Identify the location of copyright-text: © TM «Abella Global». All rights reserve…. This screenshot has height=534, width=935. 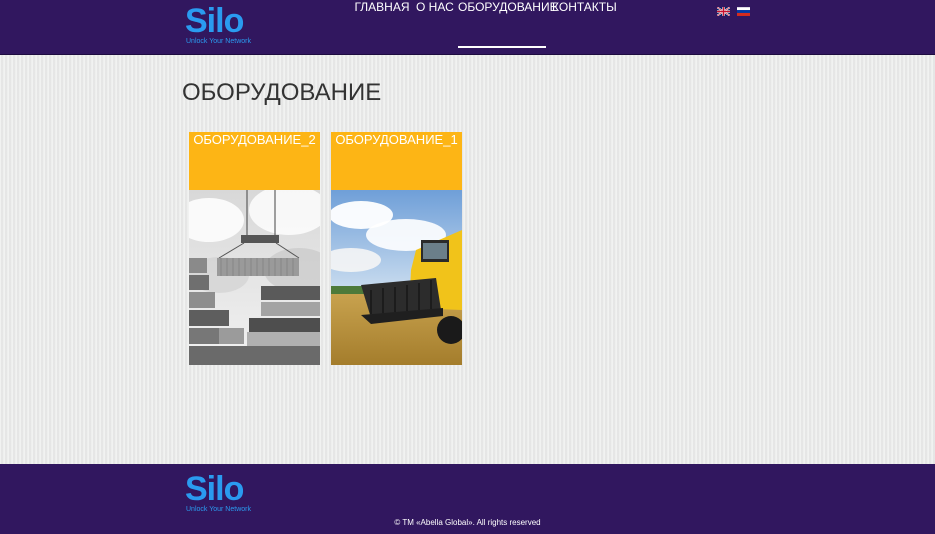
(467, 522).